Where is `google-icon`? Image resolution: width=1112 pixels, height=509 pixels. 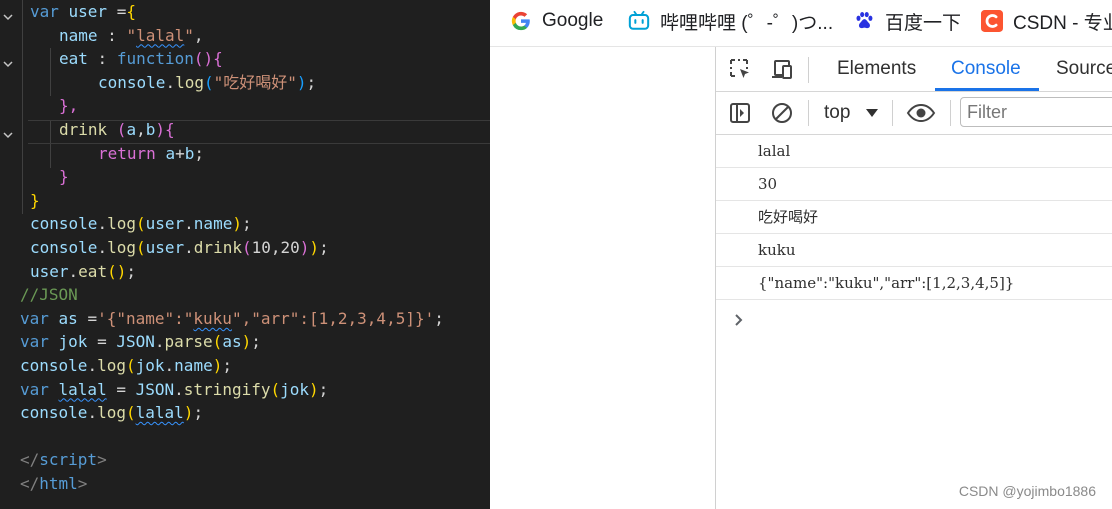 google-icon is located at coordinates (521, 21).